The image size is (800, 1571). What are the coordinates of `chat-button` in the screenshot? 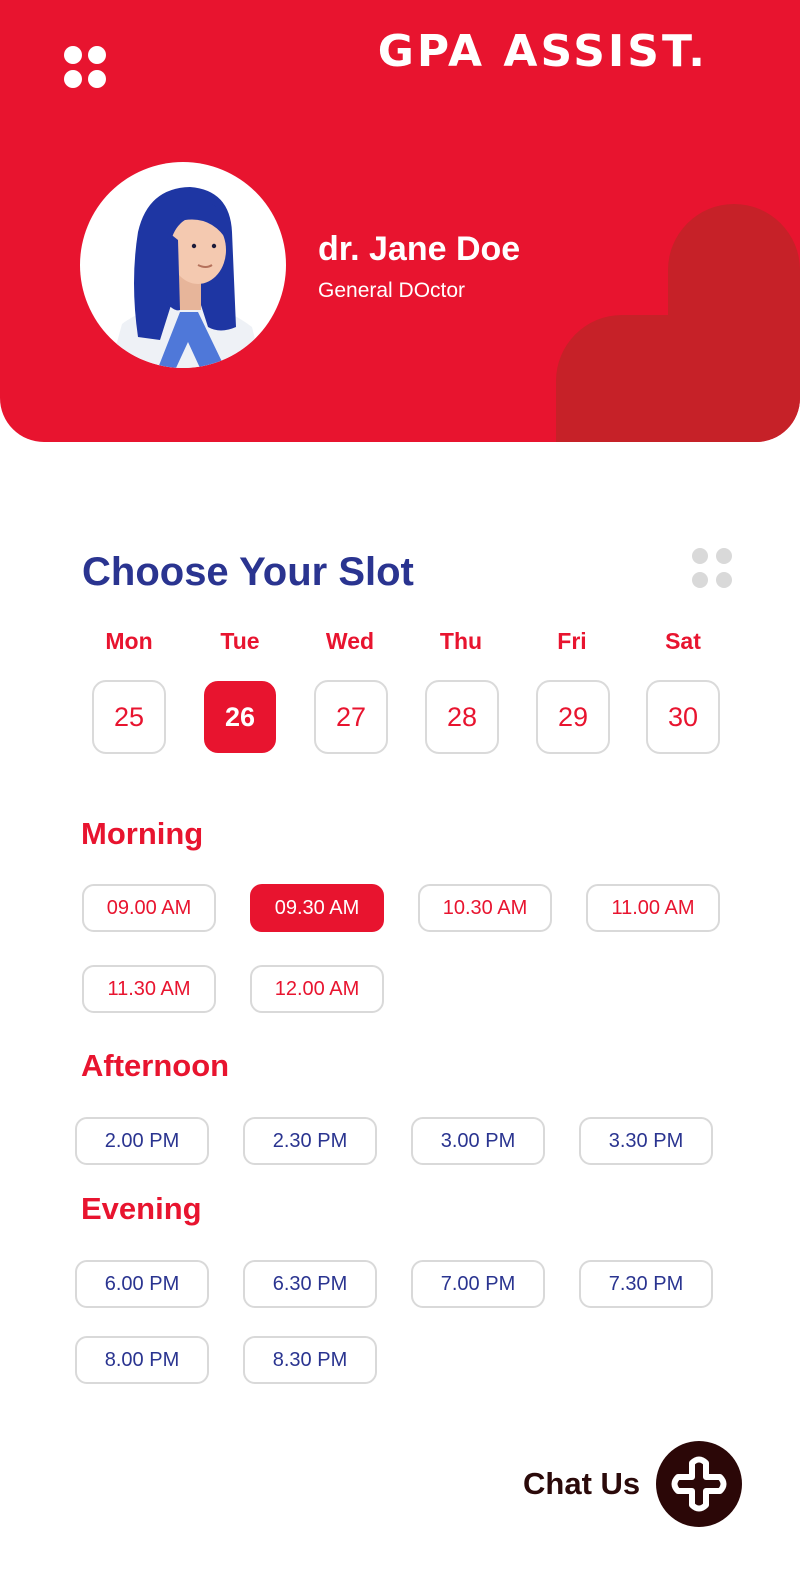 It's located at (699, 1484).